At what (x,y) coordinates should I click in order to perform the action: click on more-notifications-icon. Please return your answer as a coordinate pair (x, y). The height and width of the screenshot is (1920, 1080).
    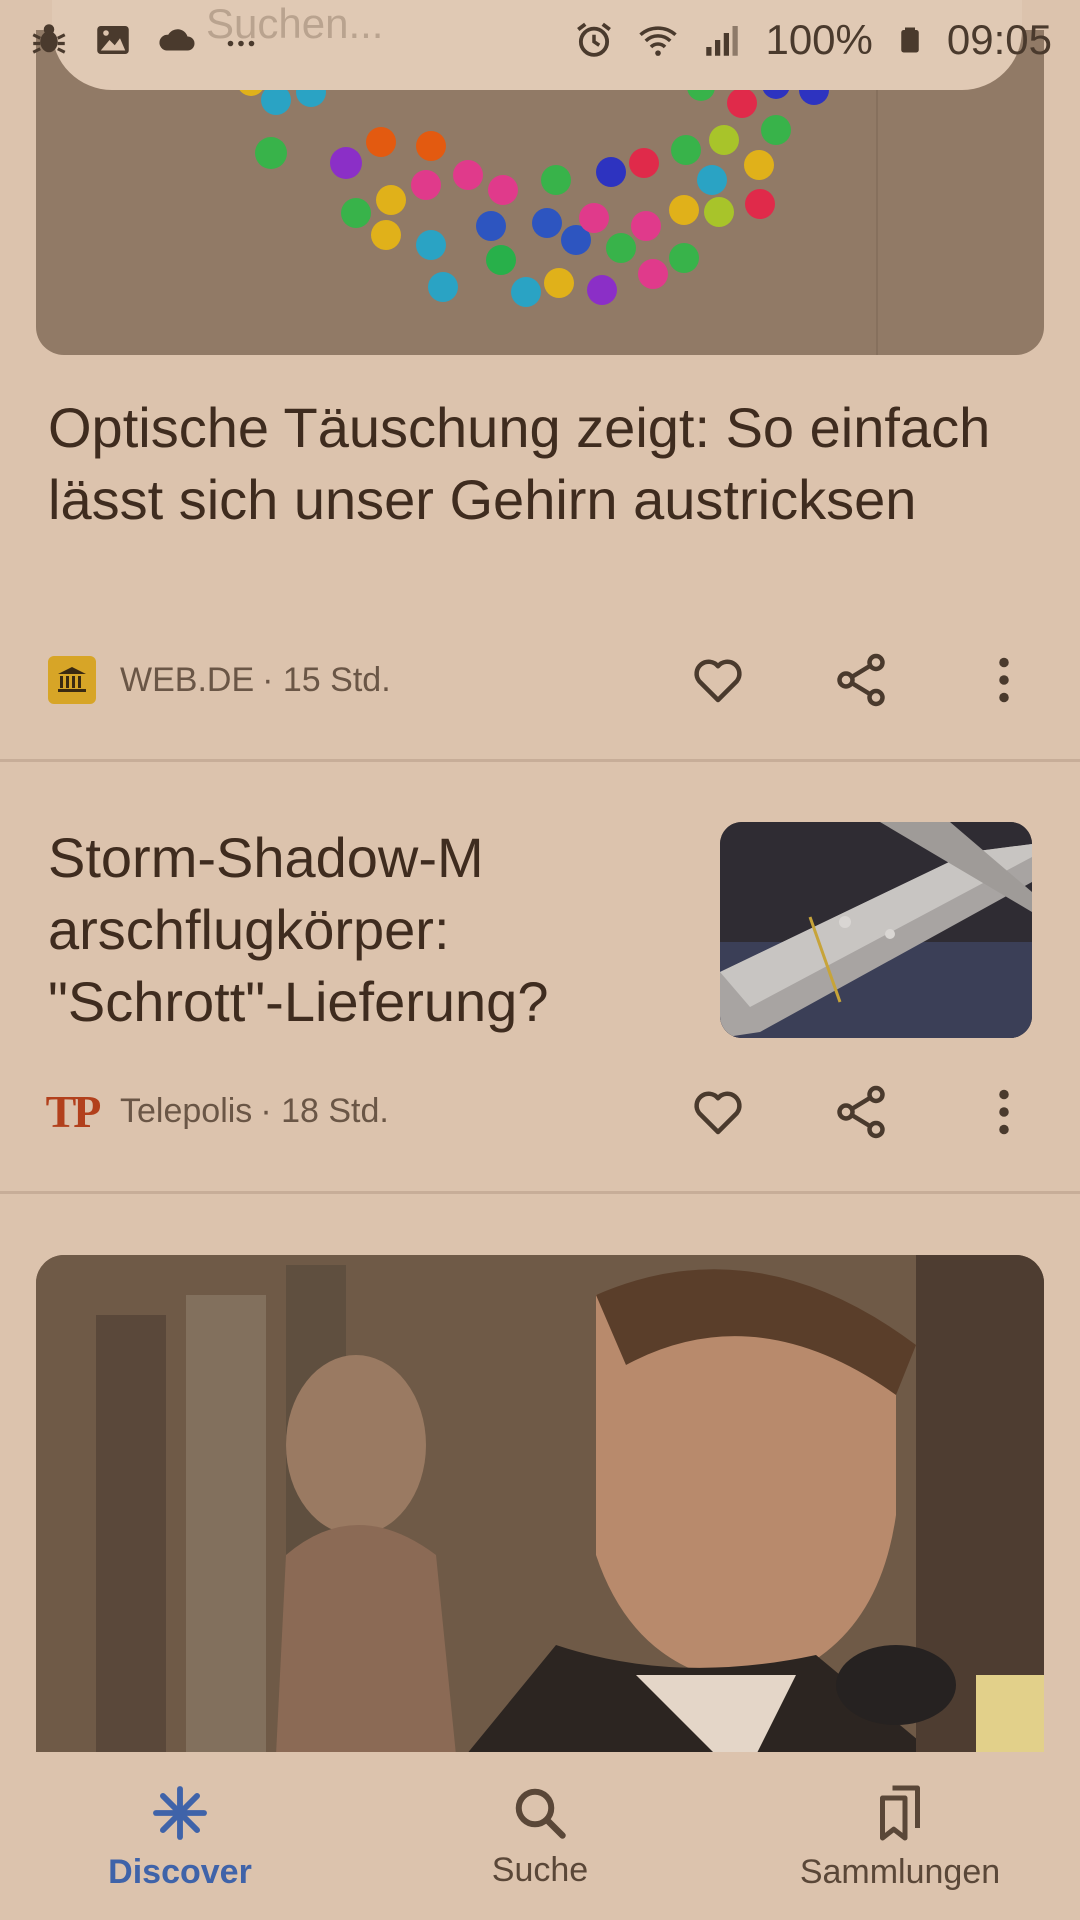
    Looking at the image, I should click on (241, 43).